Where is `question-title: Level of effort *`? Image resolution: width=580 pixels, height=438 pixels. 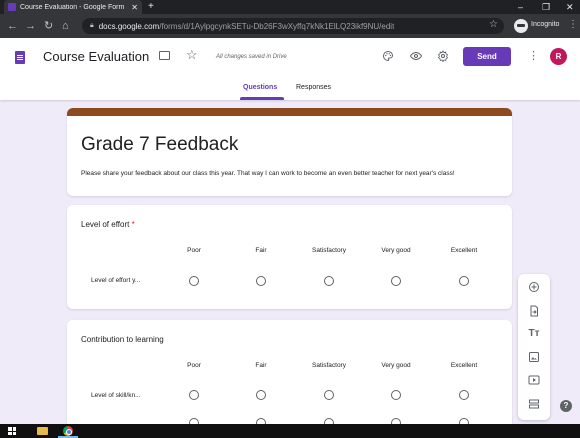 question-title: Level of effort * is located at coordinates (108, 224).